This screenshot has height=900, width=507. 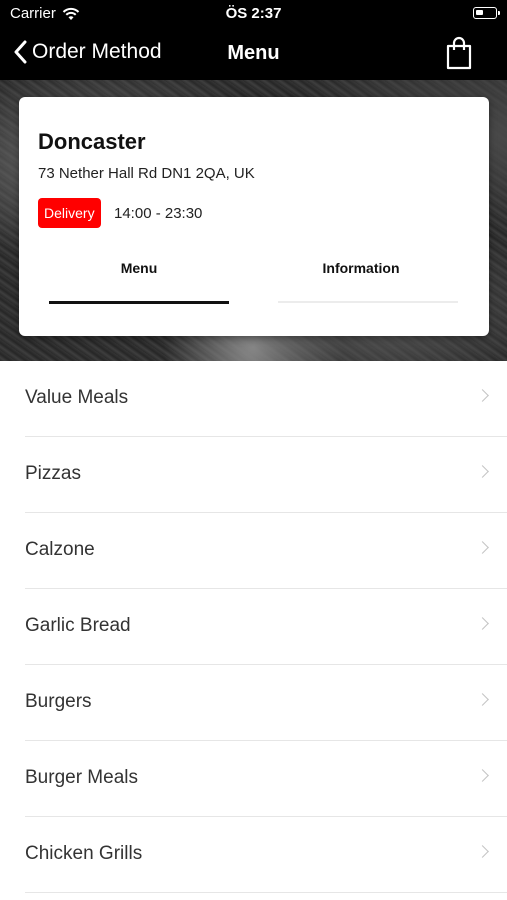 I want to click on list-item-calzone: Calzone, so click(x=266, y=551).